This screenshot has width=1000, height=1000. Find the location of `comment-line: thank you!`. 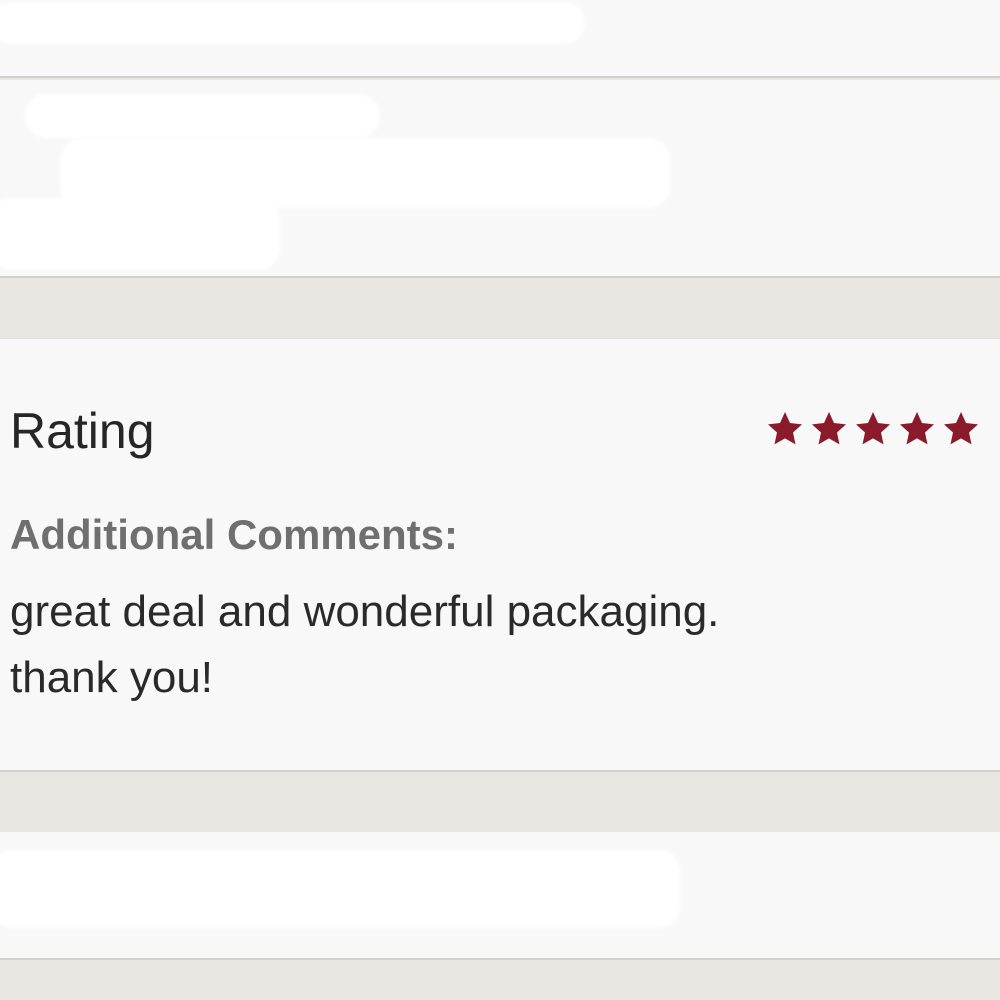

comment-line: thank you! is located at coordinates (112, 677).